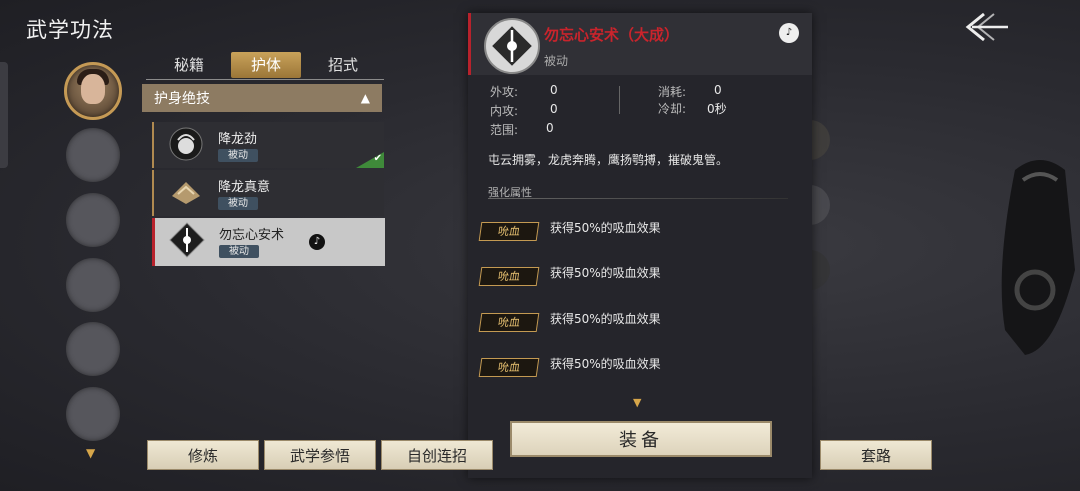 The image size is (1080, 491). I want to click on stat-label: 外攻:, so click(504, 92).